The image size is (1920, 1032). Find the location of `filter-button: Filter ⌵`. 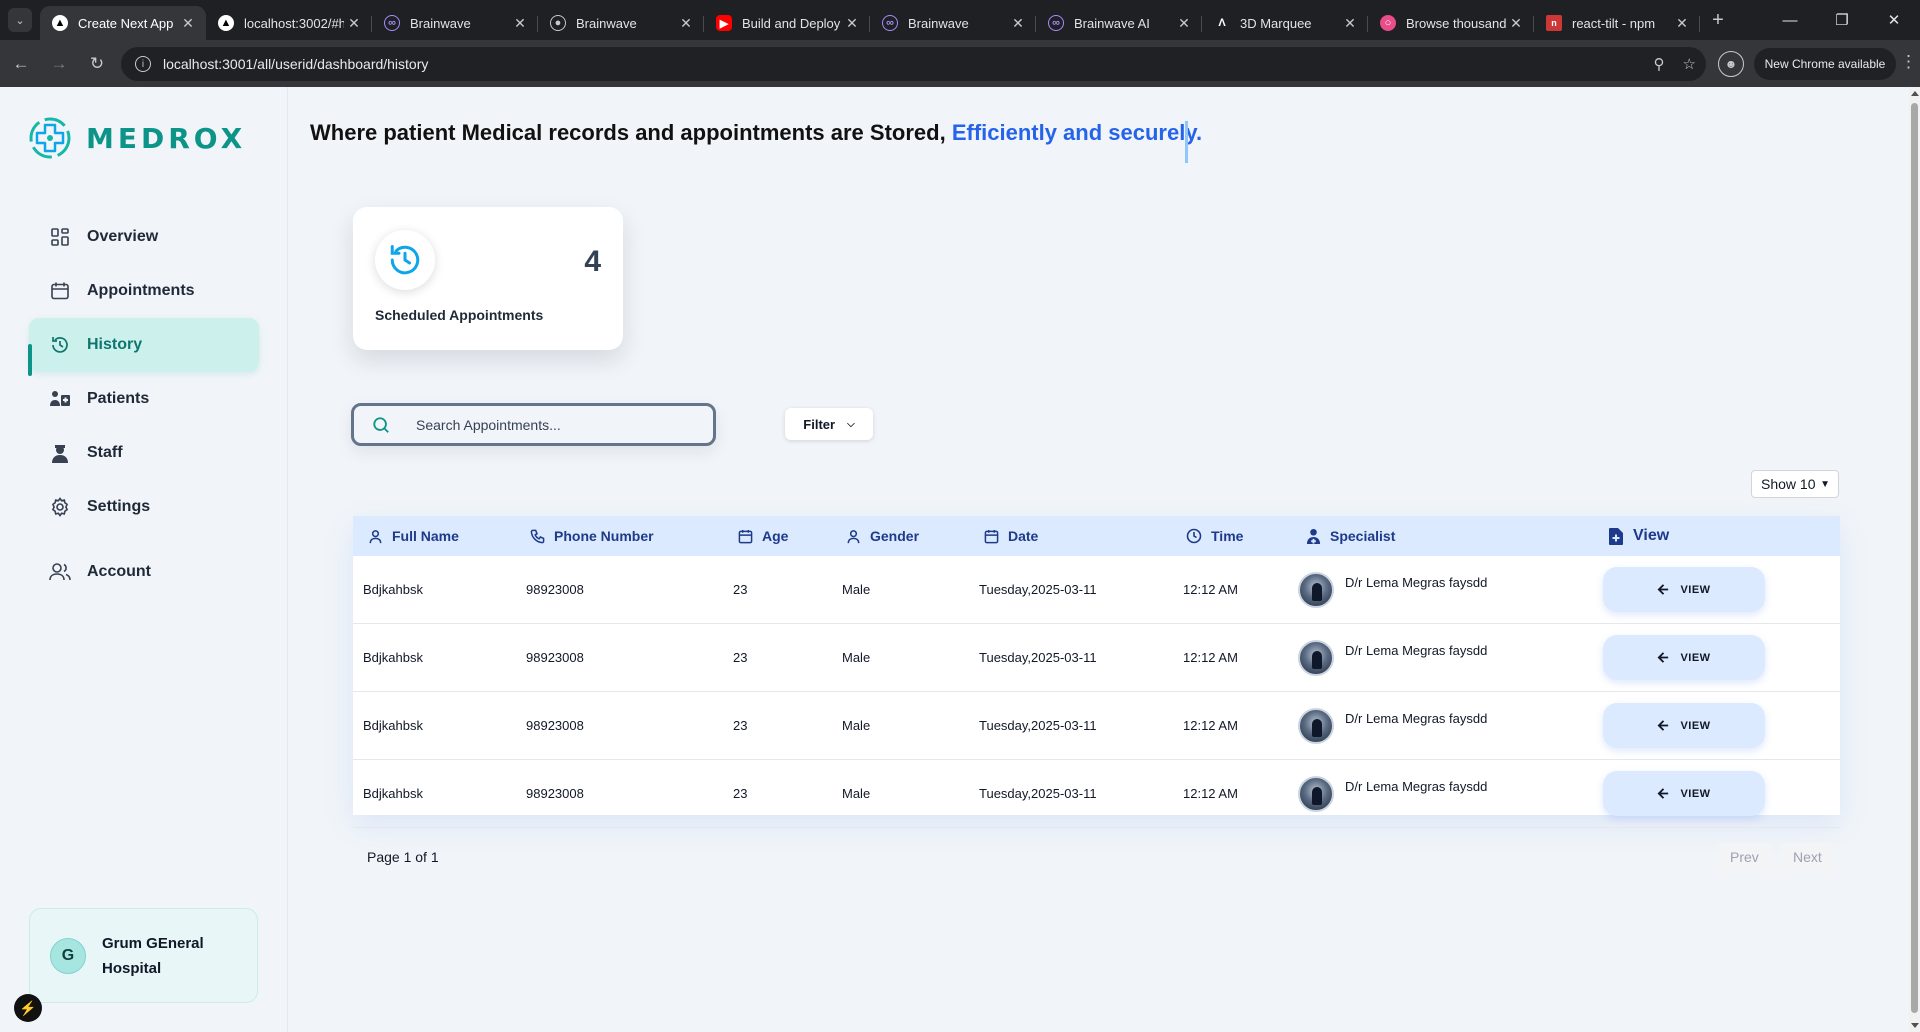

filter-button: Filter ⌵ is located at coordinates (829, 424).